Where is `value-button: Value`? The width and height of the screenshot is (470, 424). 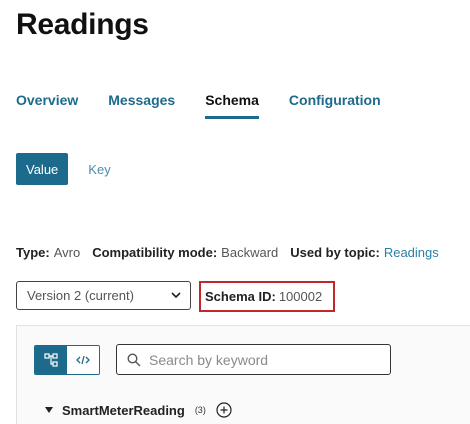 value-button: Value is located at coordinates (42, 169).